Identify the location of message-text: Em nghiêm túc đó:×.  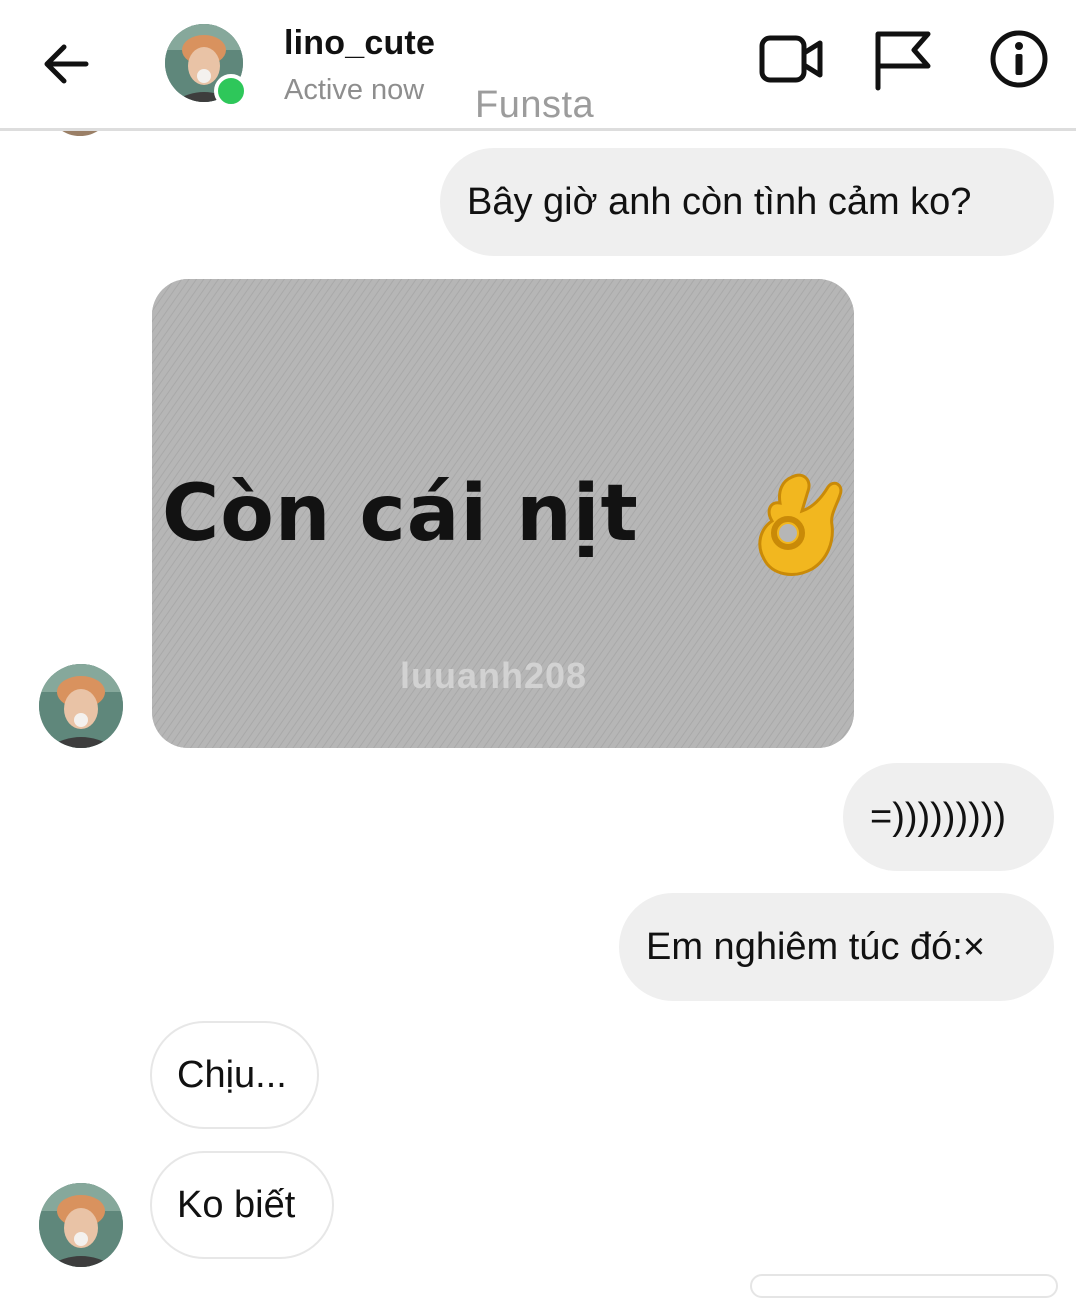
(816, 947).